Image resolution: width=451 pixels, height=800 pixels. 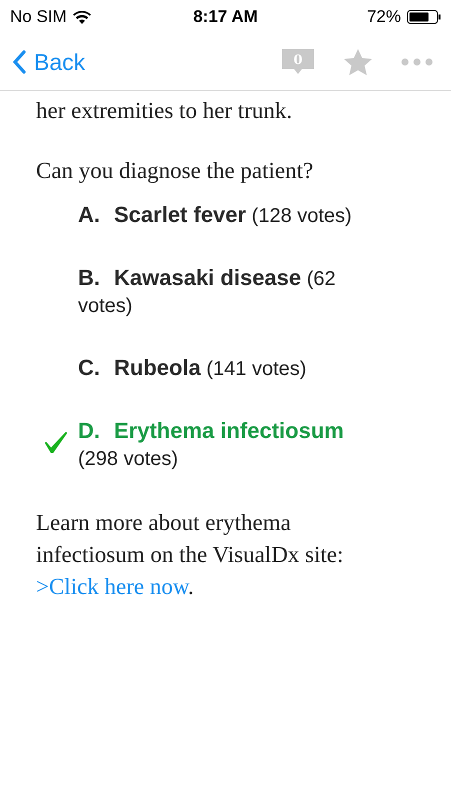 I want to click on wifi-icon, so click(x=81, y=17).